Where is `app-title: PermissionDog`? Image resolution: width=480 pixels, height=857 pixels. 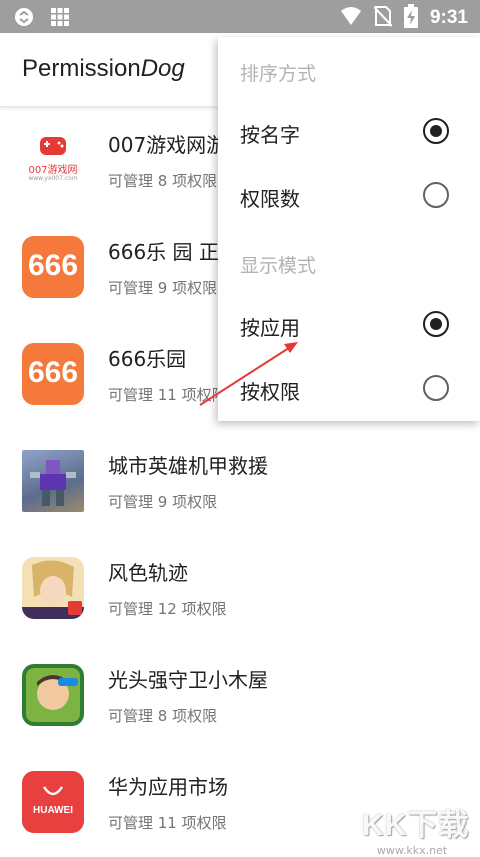 app-title: PermissionDog is located at coordinates (103, 69).